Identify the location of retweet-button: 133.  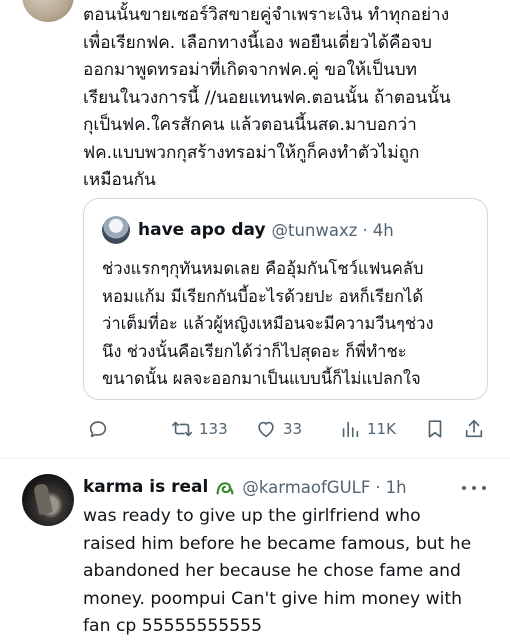
(199, 429).